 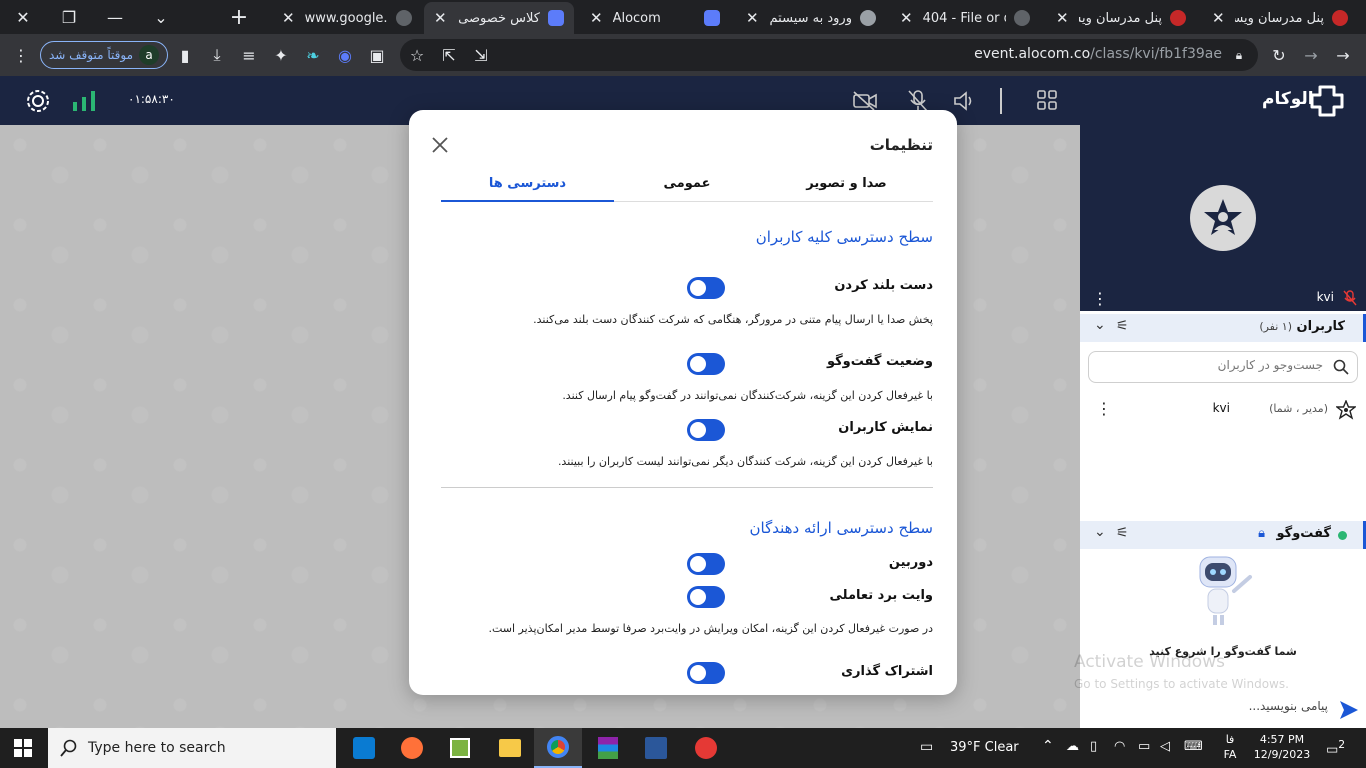 What do you see at coordinates (412, 748) in the screenshot?
I see `firefox-taskbar-icon` at bounding box center [412, 748].